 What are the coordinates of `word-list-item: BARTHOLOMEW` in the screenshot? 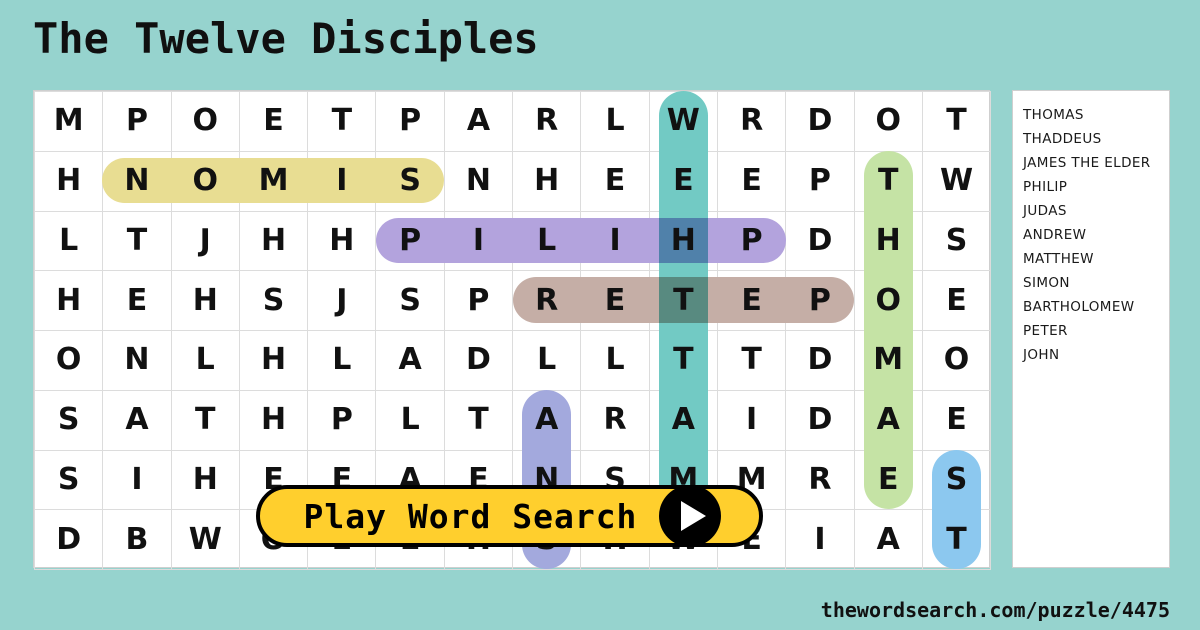 It's located at (1079, 307).